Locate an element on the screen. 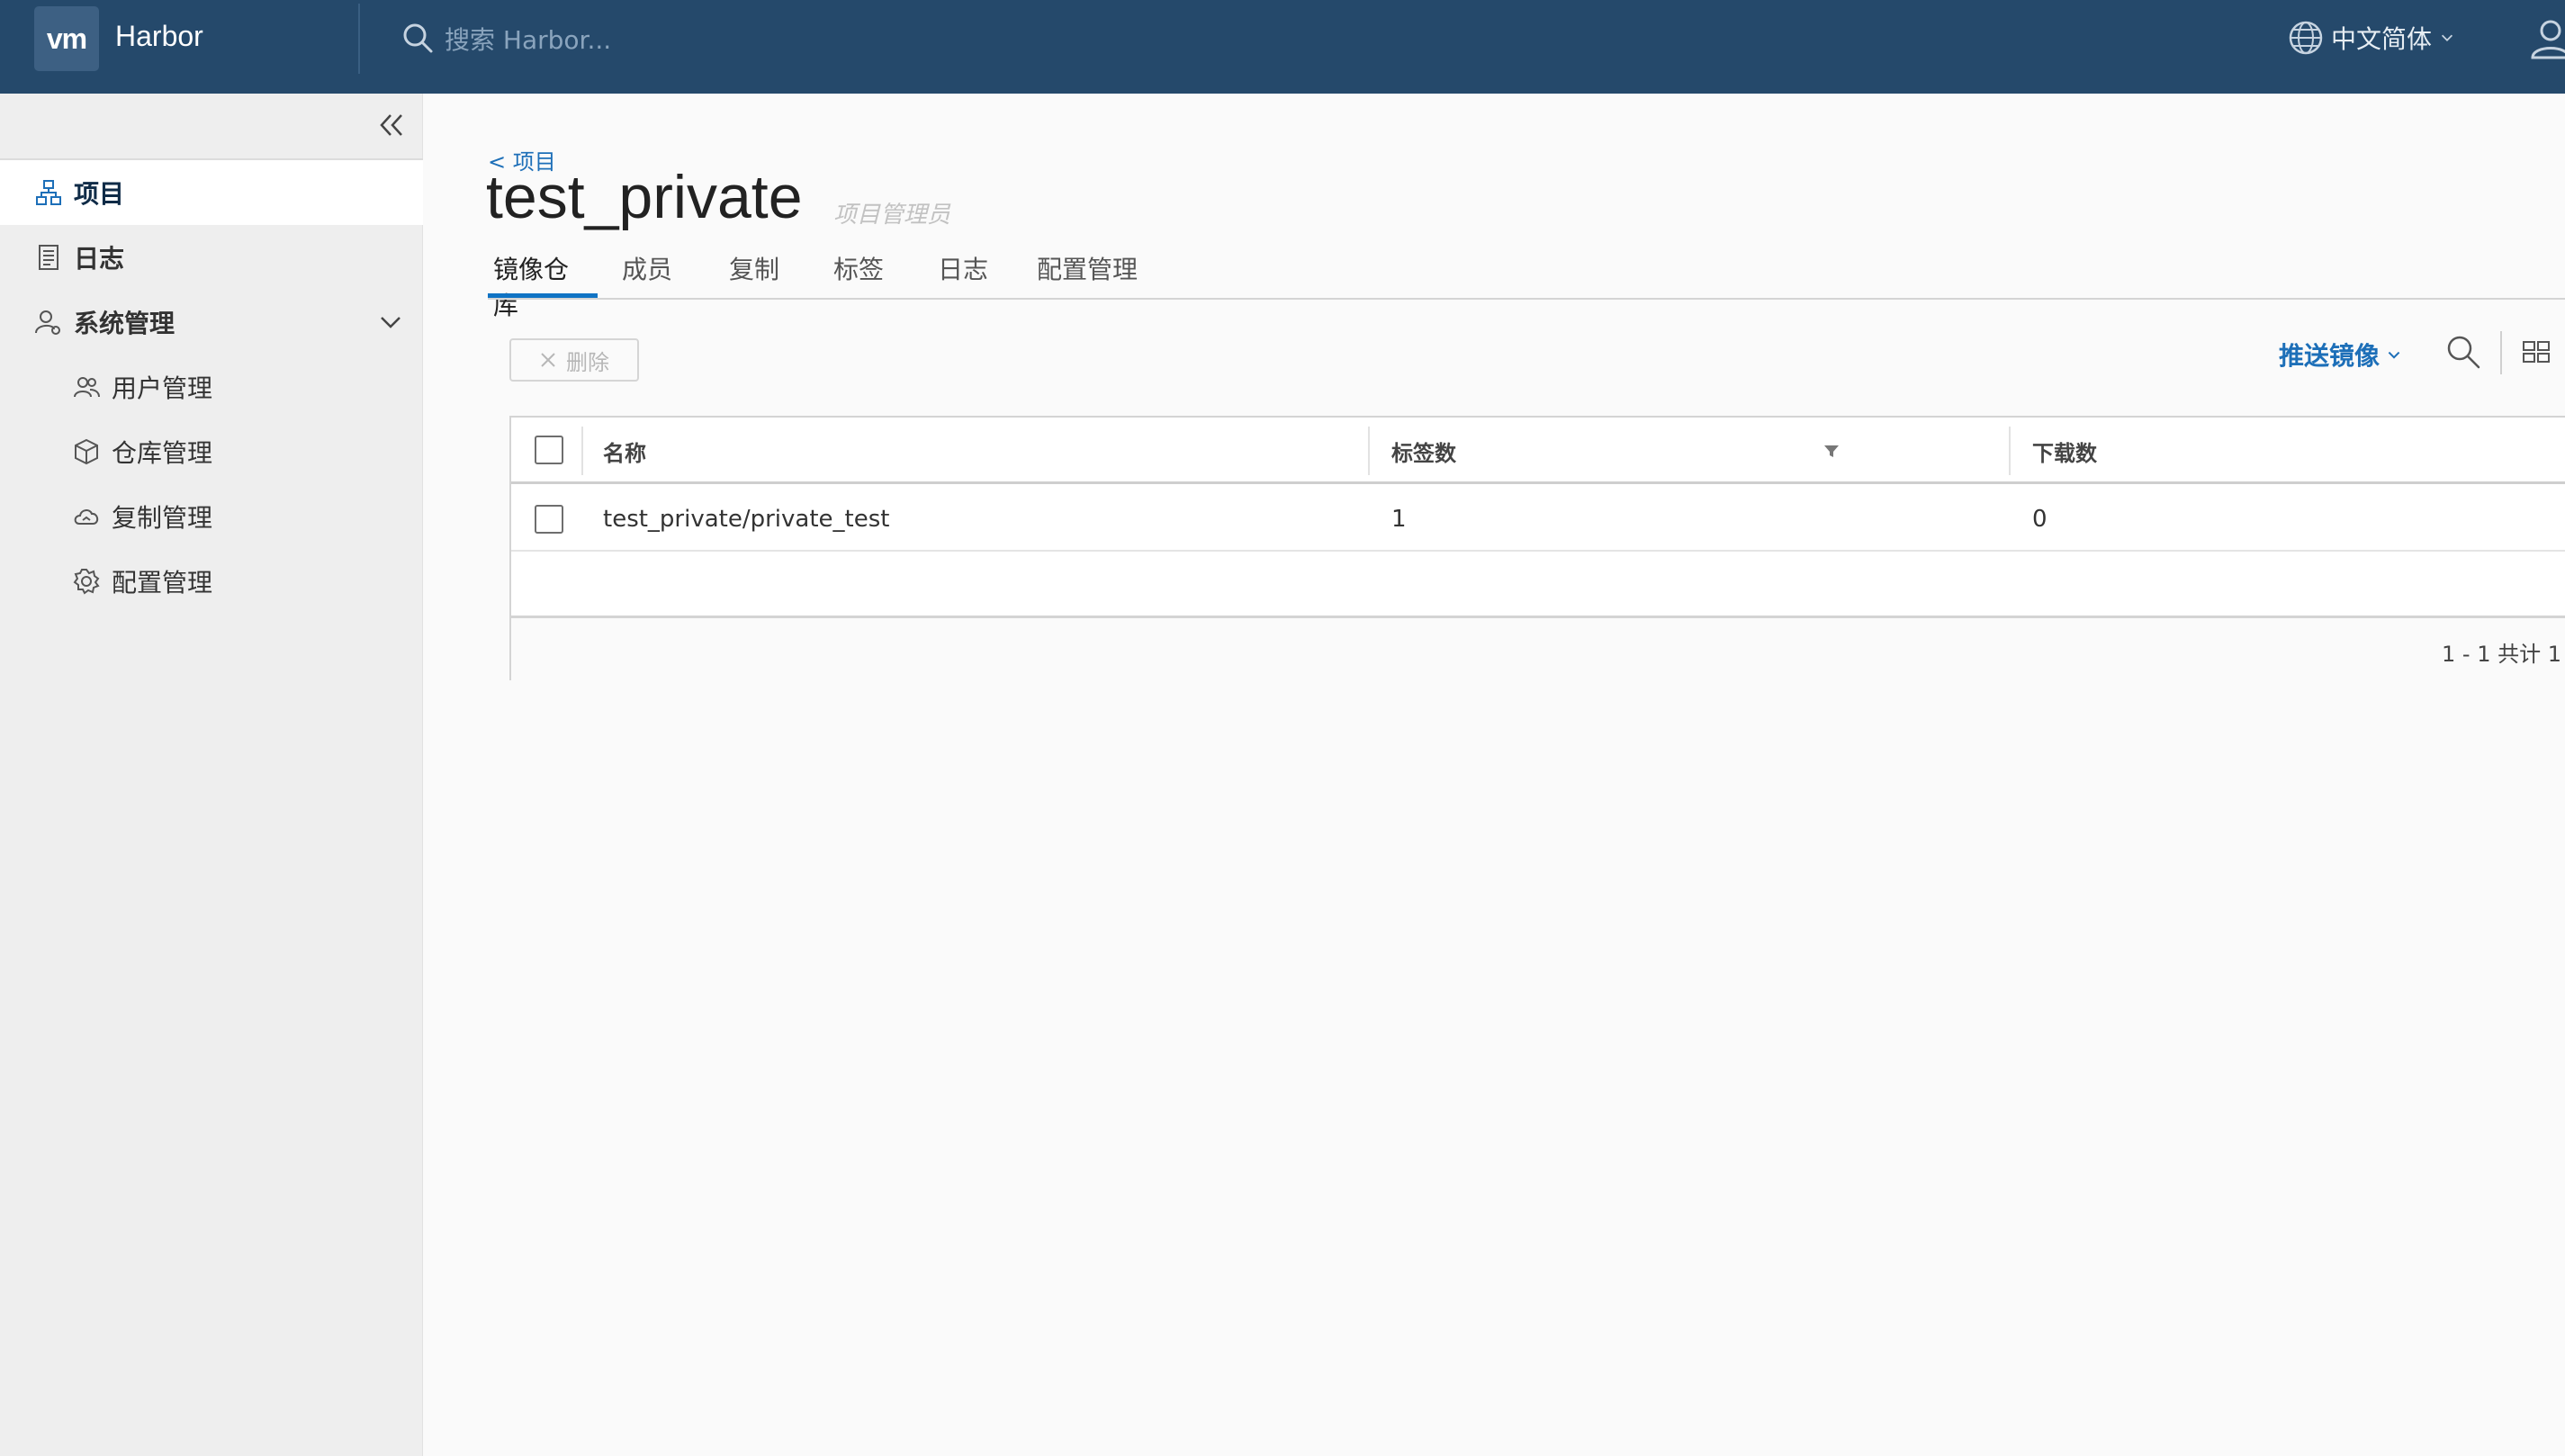 Image resolution: width=2565 pixels, height=1456 pixels. sidebar-item-registries: 仓库管理 is located at coordinates (211, 452).